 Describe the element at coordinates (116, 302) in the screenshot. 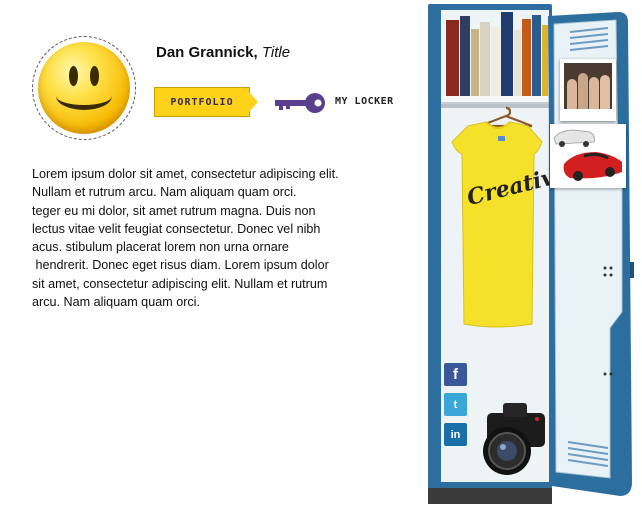

I see `bio-line: arcu. Nam aliquam quam orci.` at that location.